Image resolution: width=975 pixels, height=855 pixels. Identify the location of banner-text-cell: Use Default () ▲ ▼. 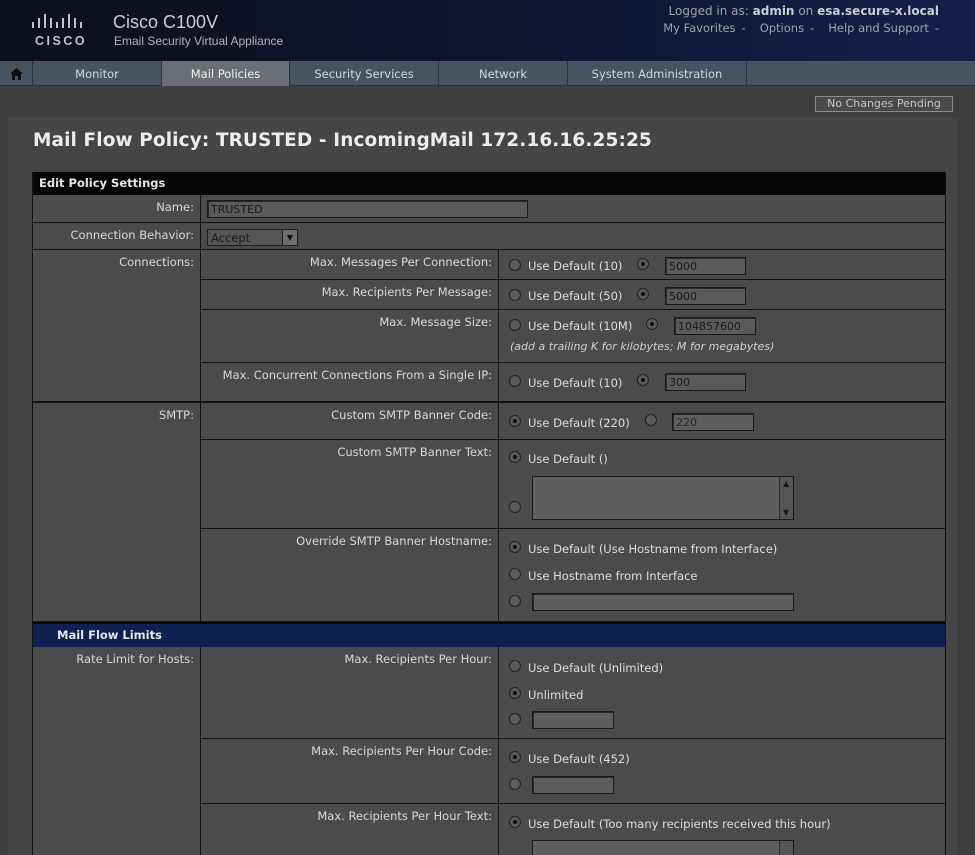
(722, 484).